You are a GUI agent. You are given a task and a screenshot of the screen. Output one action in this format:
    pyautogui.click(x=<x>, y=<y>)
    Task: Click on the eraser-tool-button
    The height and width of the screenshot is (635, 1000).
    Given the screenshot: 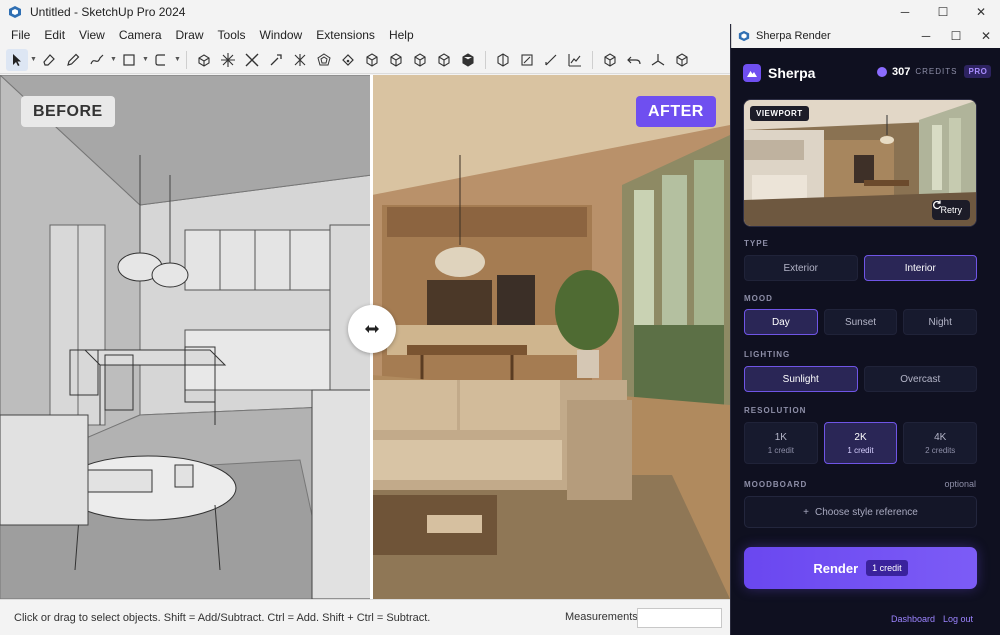 What is the action you would take?
    pyautogui.click(x=49, y=60)
    